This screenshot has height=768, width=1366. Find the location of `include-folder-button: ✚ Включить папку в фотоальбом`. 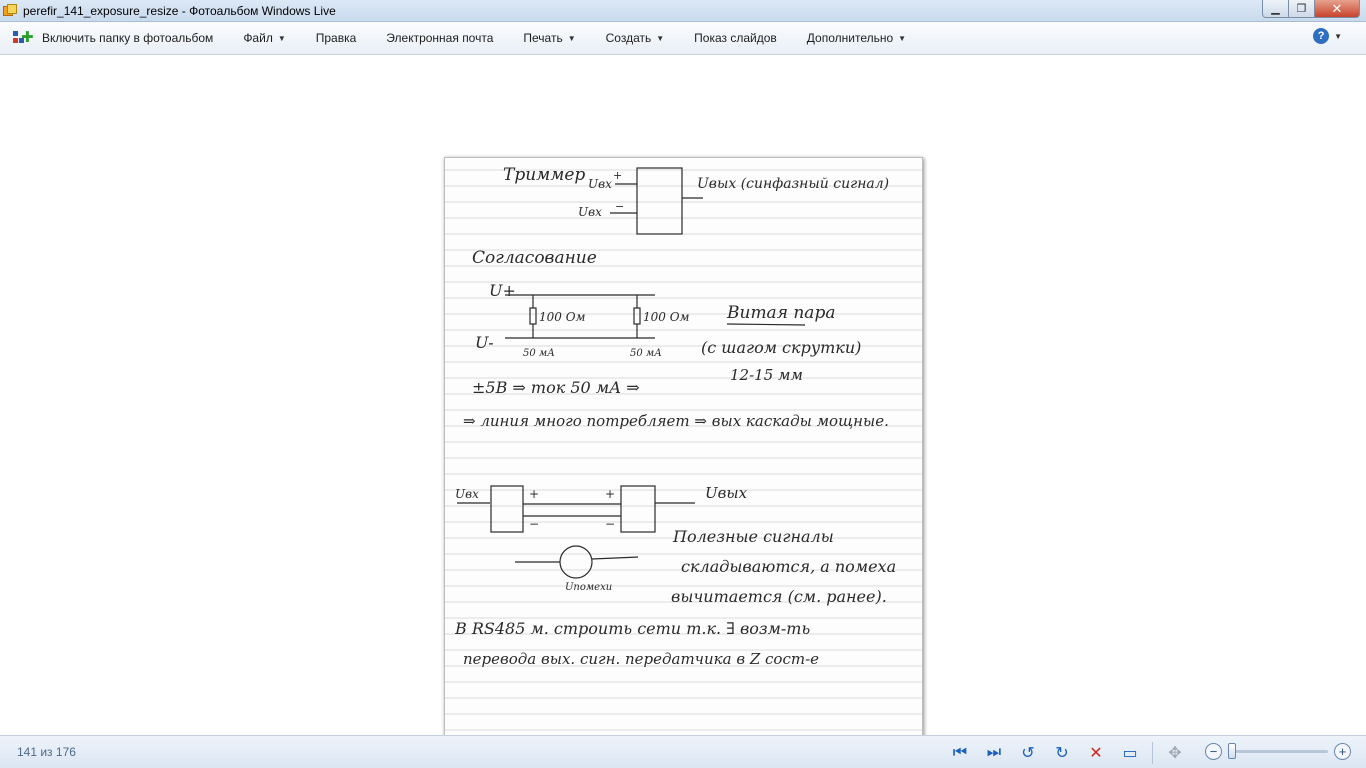

include-folder-button: ✚ Включить папку в фотоальбом is located at coordinates (114, 38).